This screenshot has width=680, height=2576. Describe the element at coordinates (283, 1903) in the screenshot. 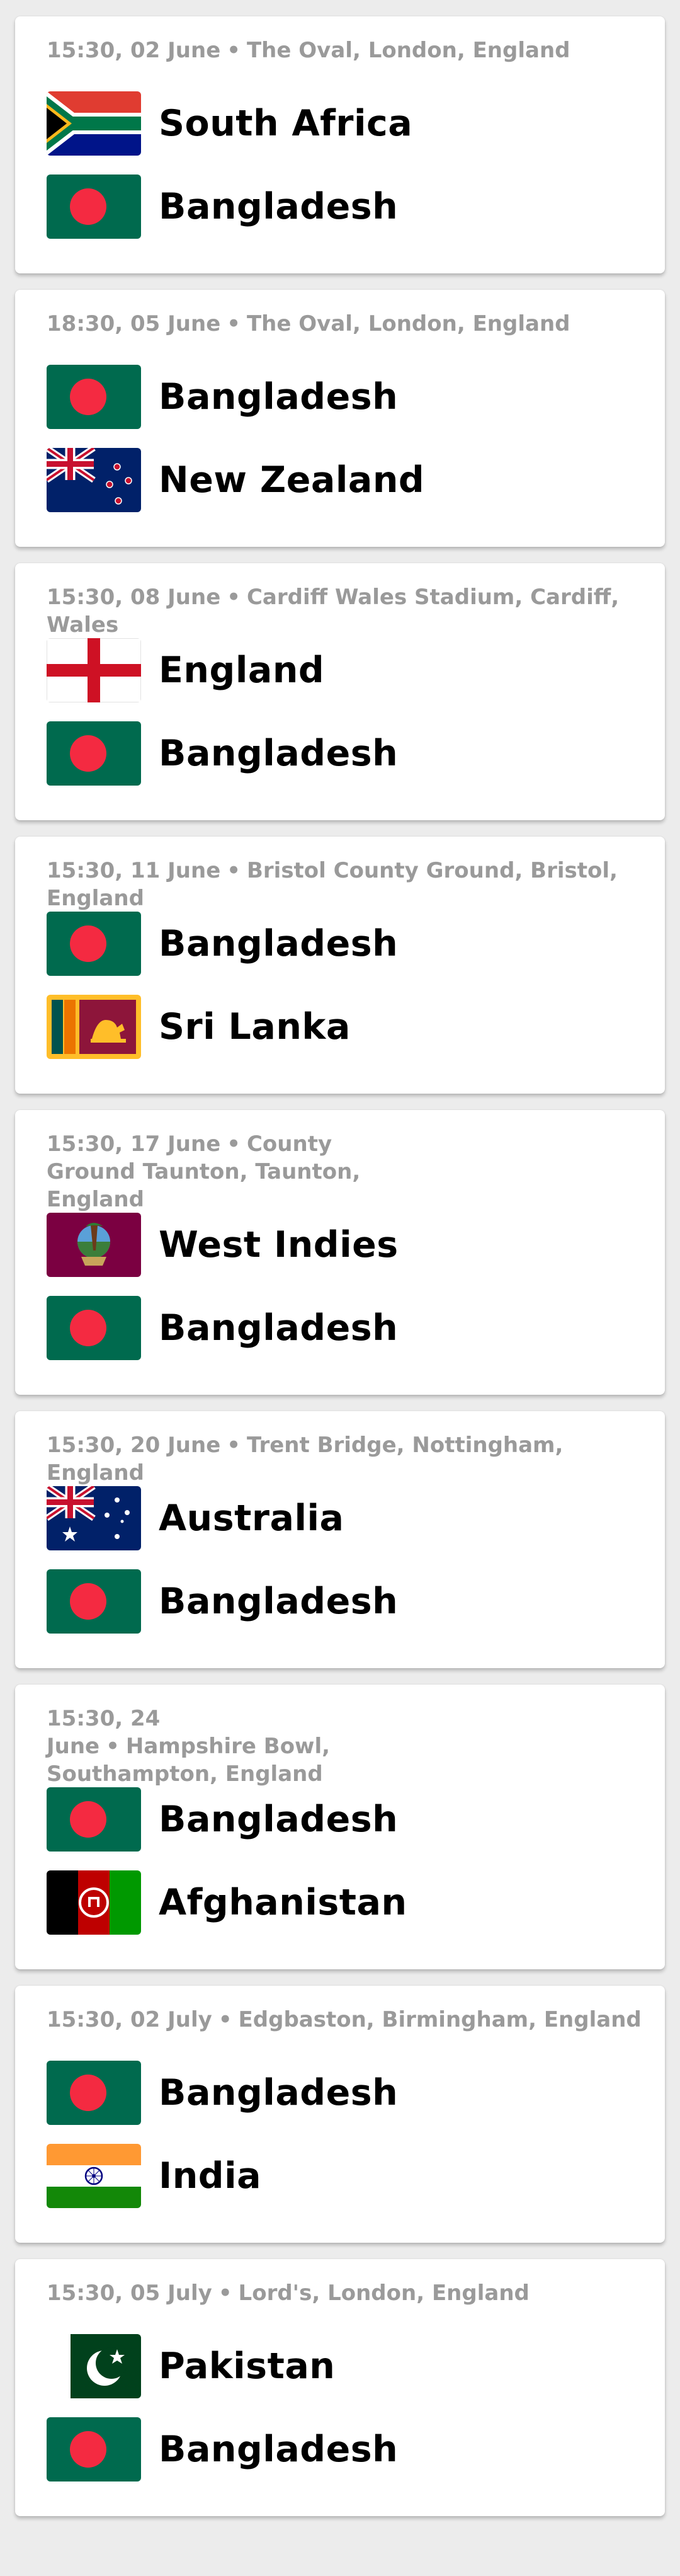

I see `team-name: Afghanistan` at that location.